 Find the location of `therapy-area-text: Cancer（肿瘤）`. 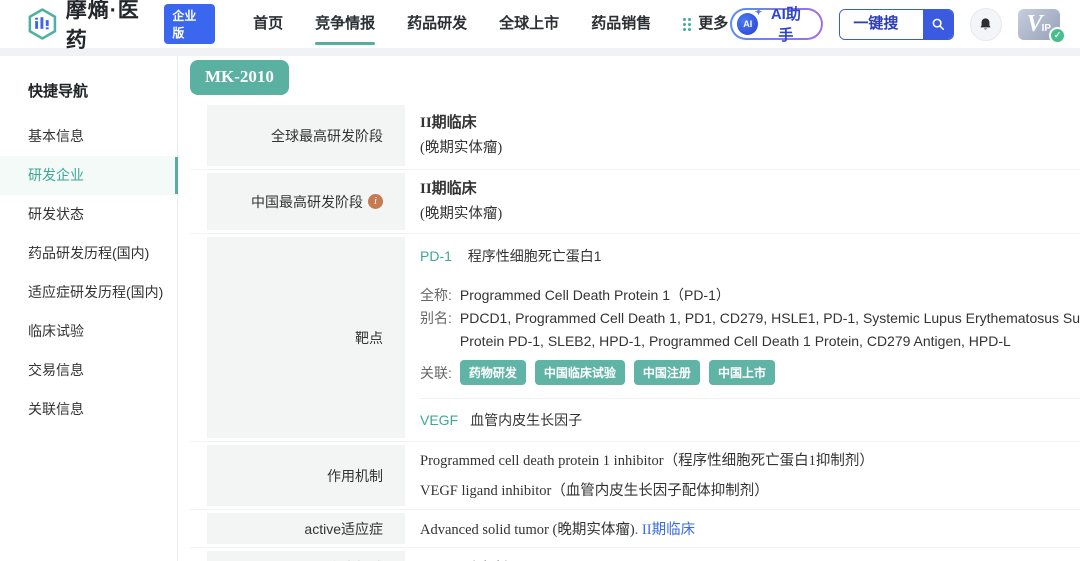

therapy-area-text: Cancer（肿瘤） is located at coordinates (750, 559).